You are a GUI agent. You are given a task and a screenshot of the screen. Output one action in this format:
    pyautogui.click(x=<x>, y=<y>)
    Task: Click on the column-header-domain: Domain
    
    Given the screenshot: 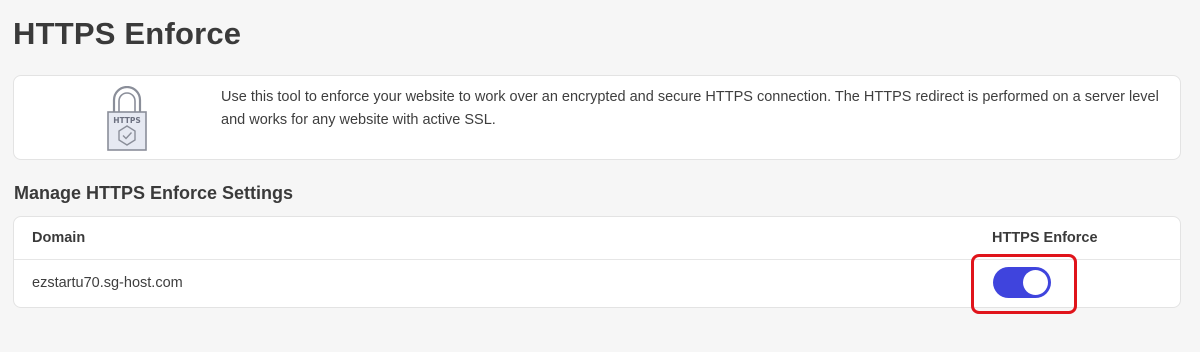 What is the action you would take?
    pyautogui.click(x=59, y=238)
    